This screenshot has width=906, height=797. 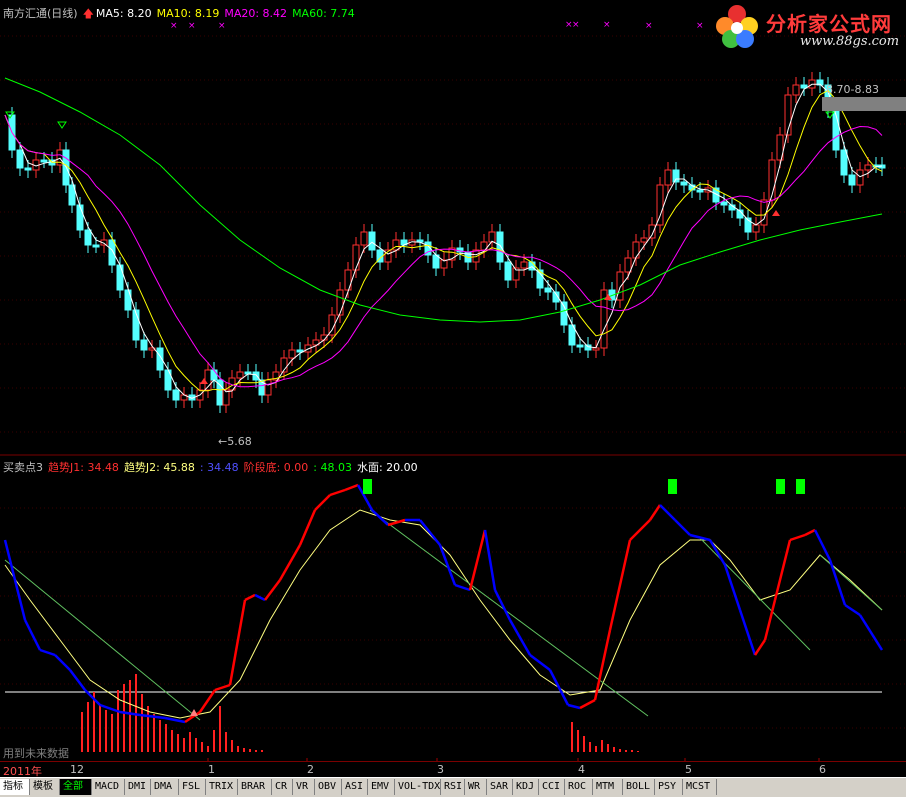 I want to click on tab-vr: VR, so click(x=304, y=787).